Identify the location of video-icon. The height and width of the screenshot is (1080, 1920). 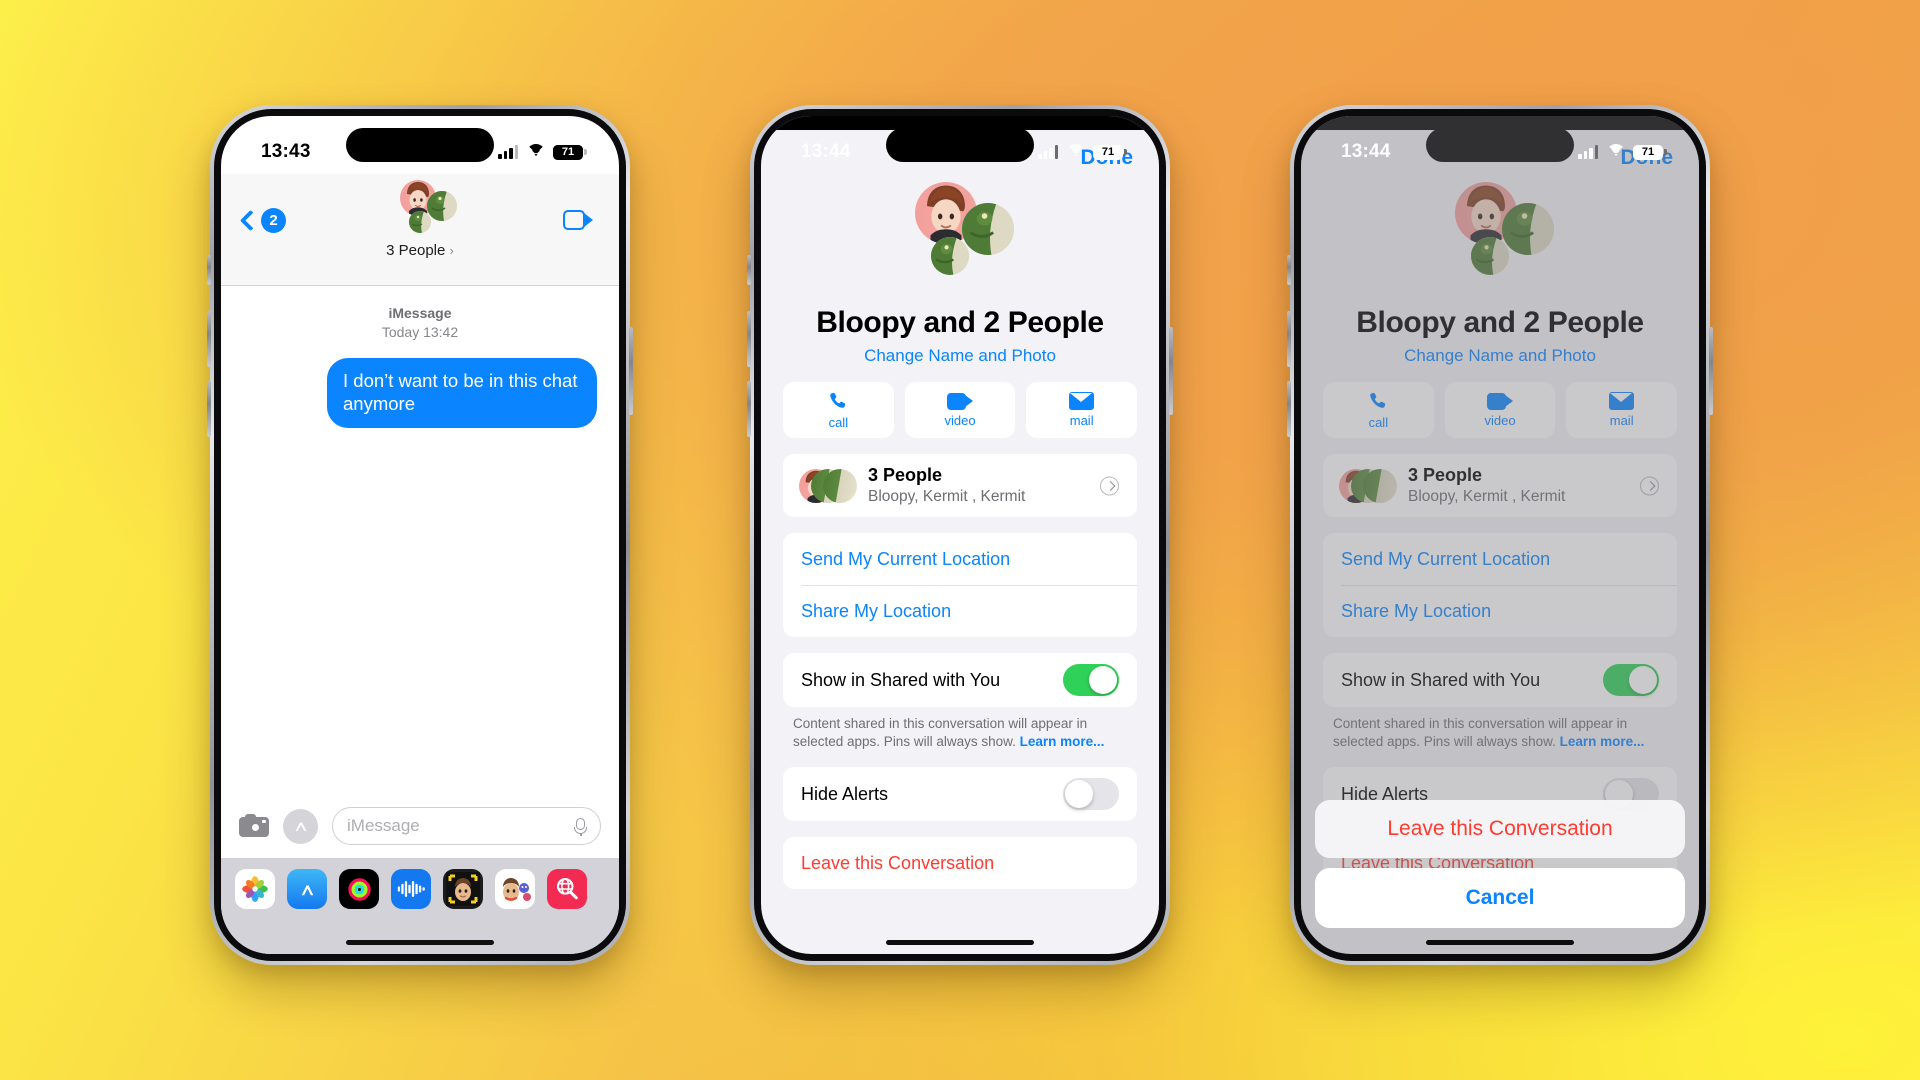
(960, 401).